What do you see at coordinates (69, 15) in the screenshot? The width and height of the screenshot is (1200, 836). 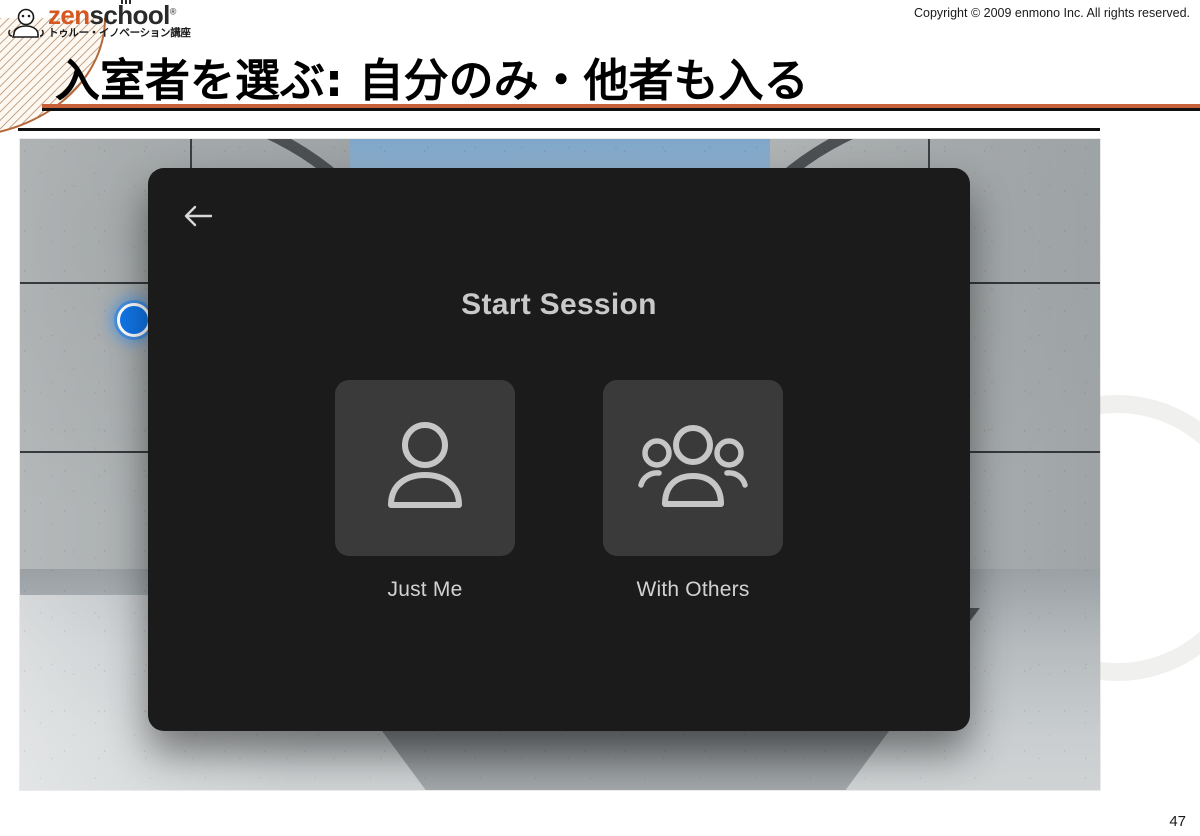 I see `logo-word-zen: zen` at bounding box center [69, 15].